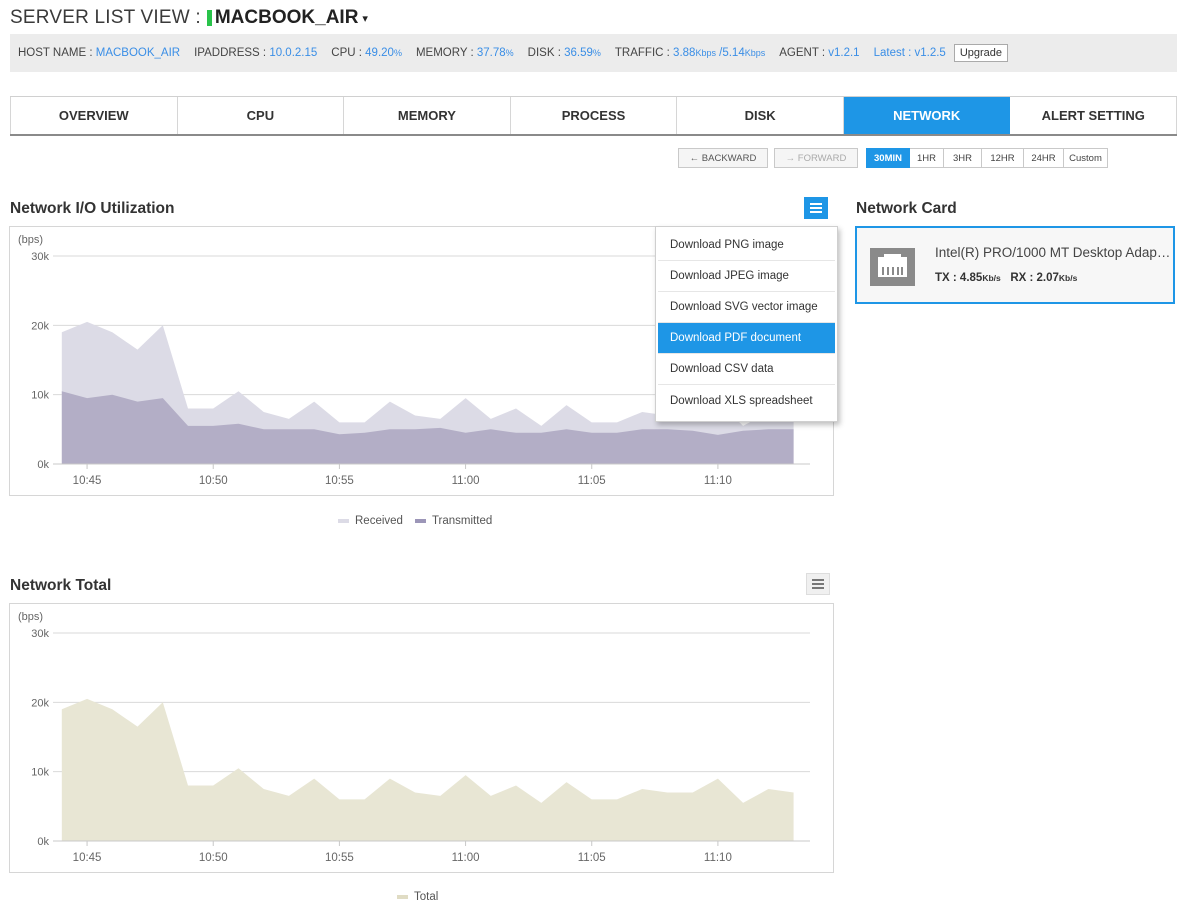 The height and width of the screenshot is (905, 1177). Describe the element at coordinates (402, 897) in the screenshot. I see `legend-swatch-total` at that location.